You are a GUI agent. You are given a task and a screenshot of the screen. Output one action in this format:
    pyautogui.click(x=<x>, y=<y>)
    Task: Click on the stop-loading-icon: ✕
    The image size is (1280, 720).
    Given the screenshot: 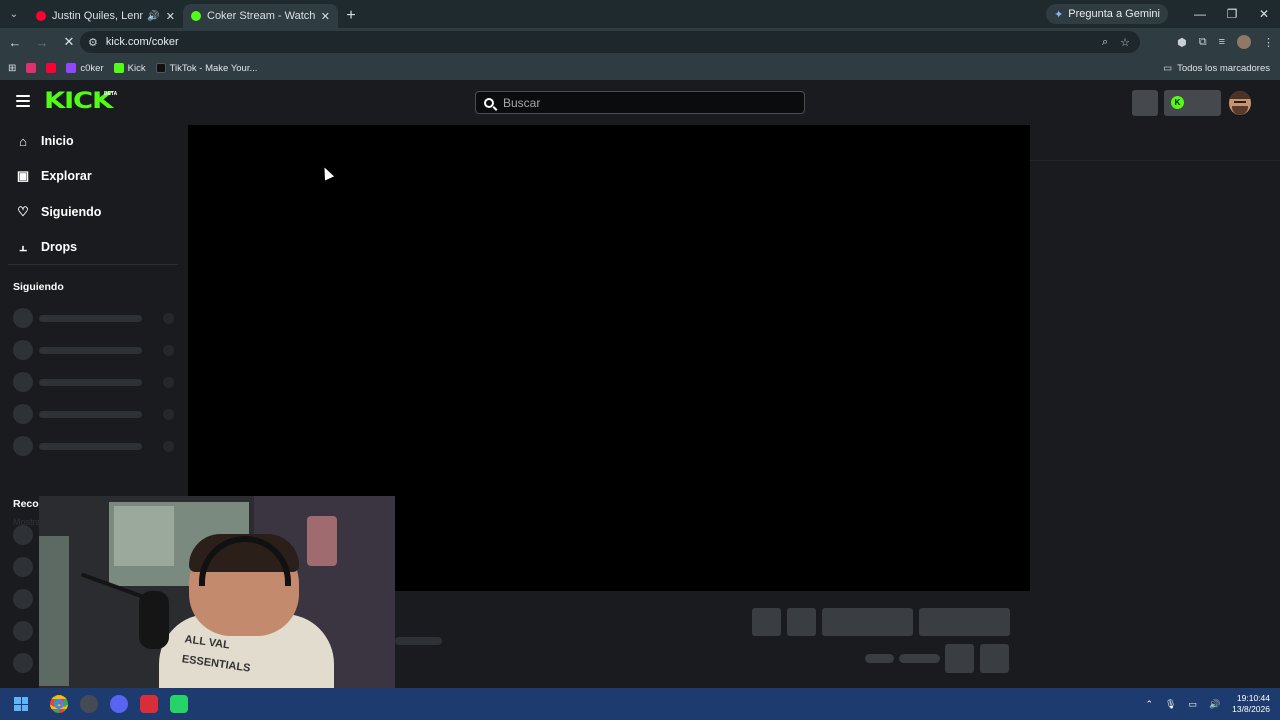 What is the action you would take?
    pyautogui.click(x=69, y=42)
    